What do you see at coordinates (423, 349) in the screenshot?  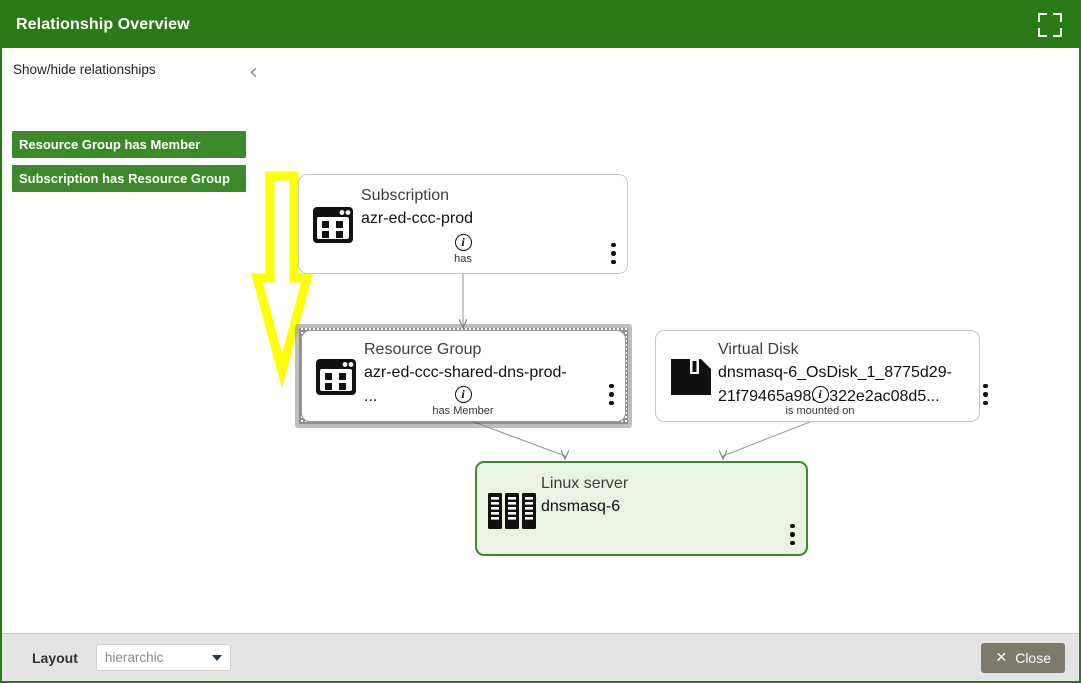 I see `node-type-label: Resource Group` at bounding box center [423, 349].